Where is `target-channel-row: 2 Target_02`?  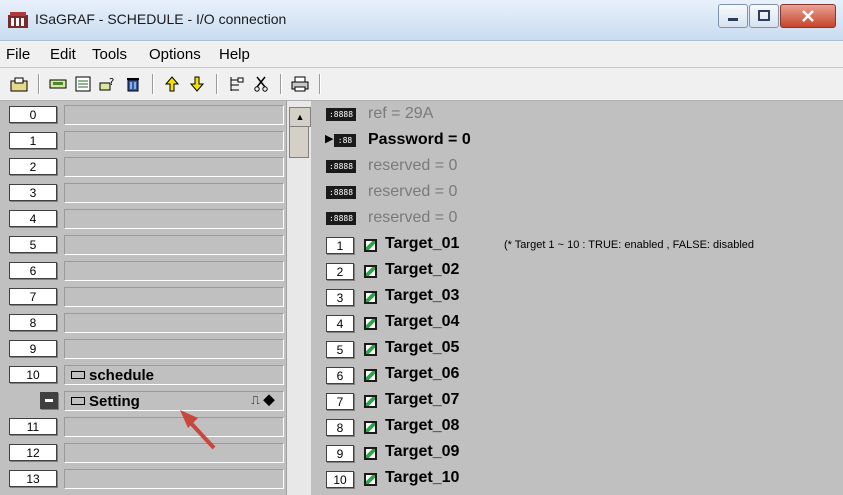
target-channel-row: 2 Target_02 is located at coordinates (581, 270).